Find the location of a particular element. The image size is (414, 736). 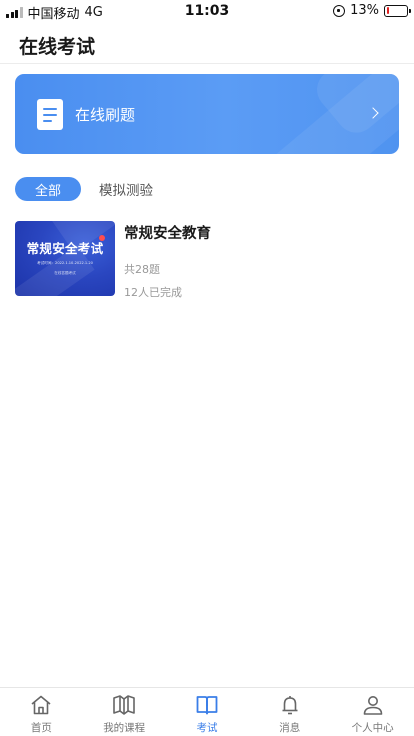

online-practice-banner: 在线刷题 is located at coordinates (207, 114).